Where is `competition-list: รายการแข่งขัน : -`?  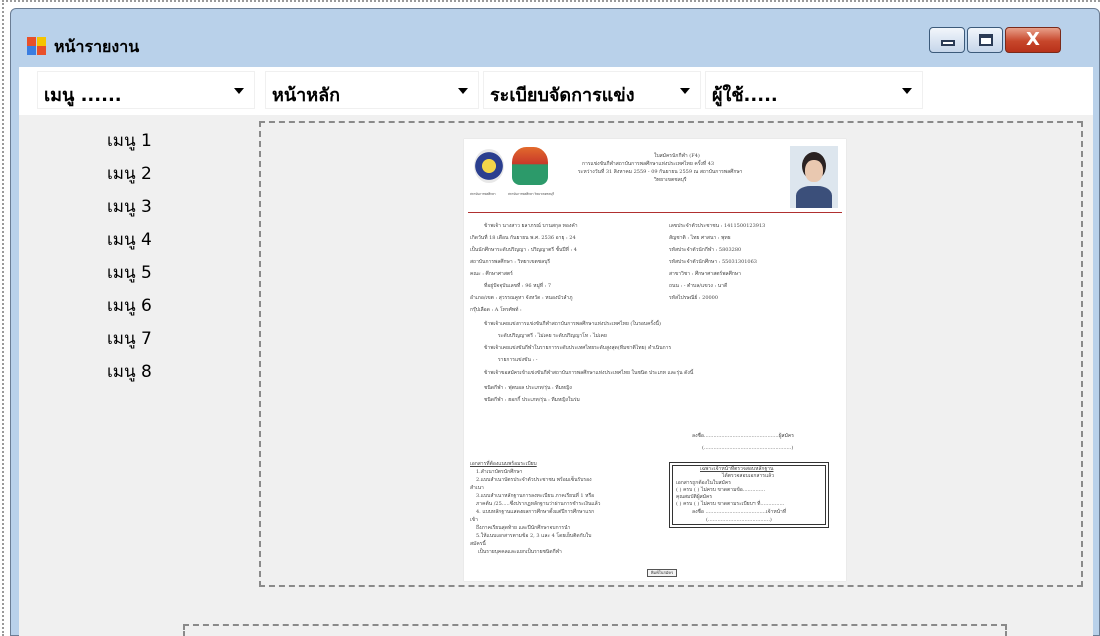 competition-list: รายการแข่งขัน : - is located at coordinates (518, 360).